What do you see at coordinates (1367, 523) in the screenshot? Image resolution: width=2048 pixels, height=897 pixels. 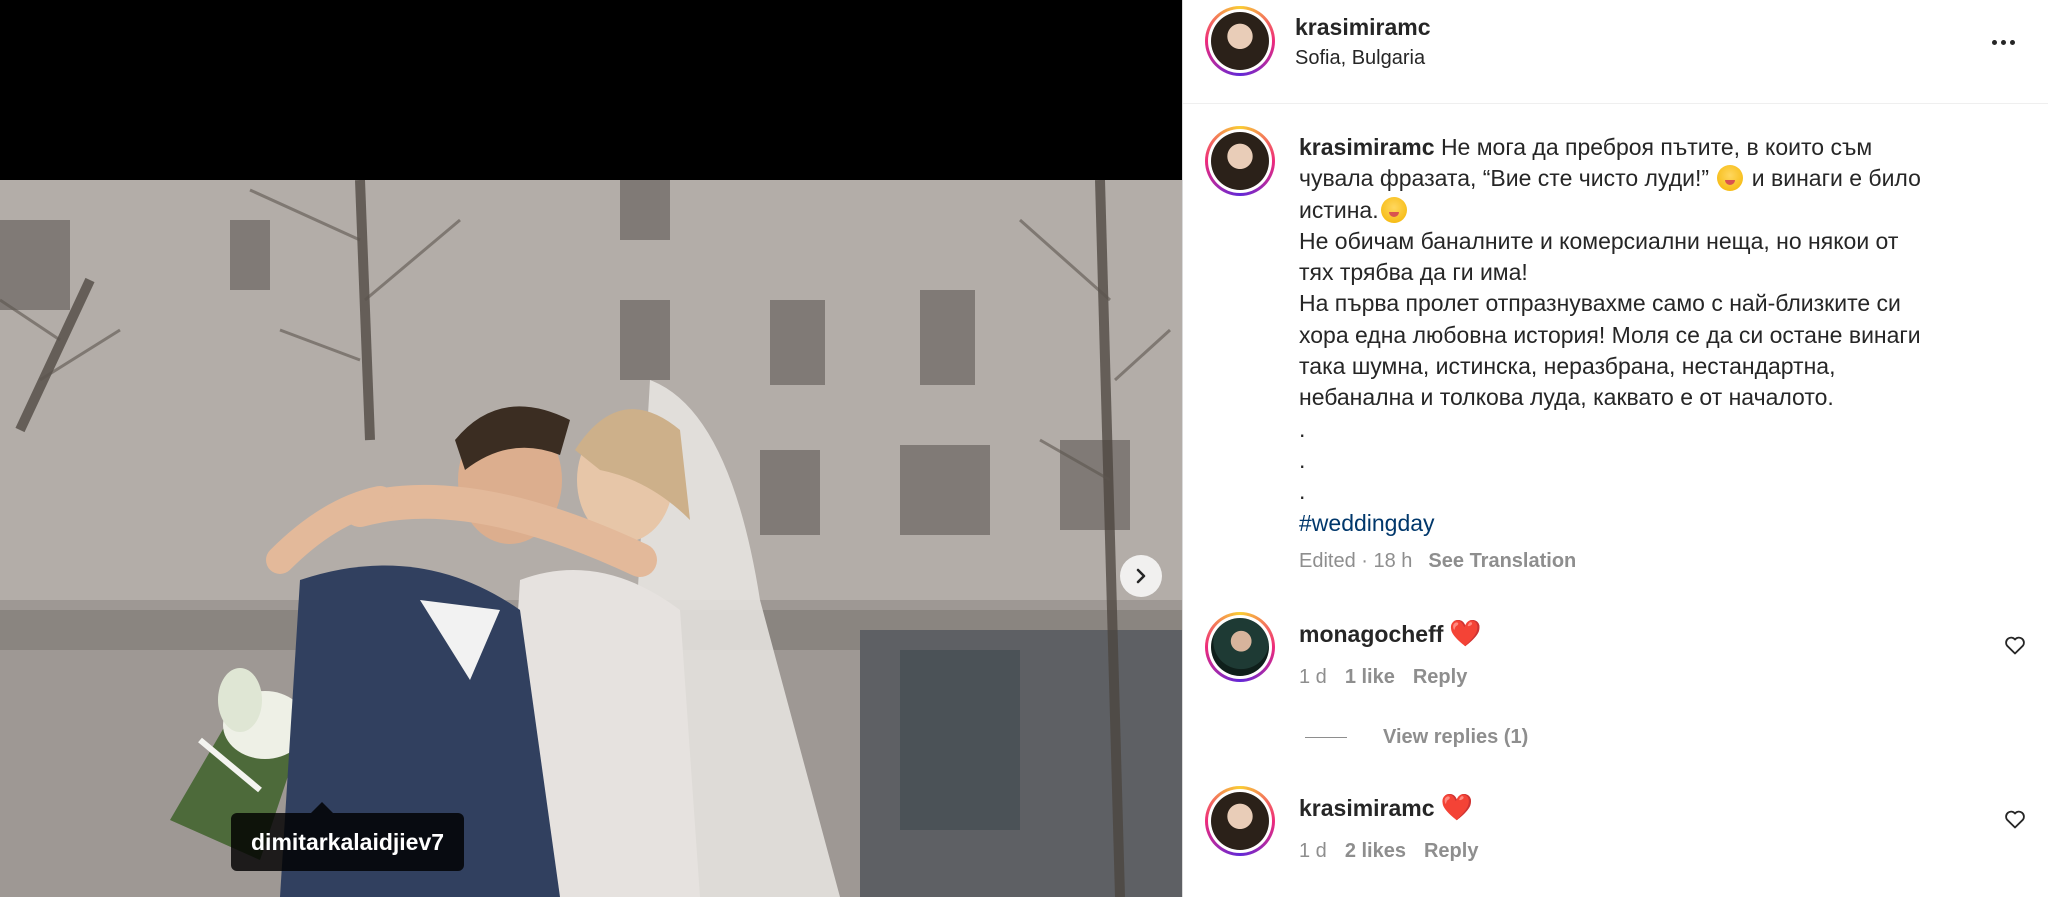 I see `hashtag-link: #weddingday` at bounding box center [1367, 523].